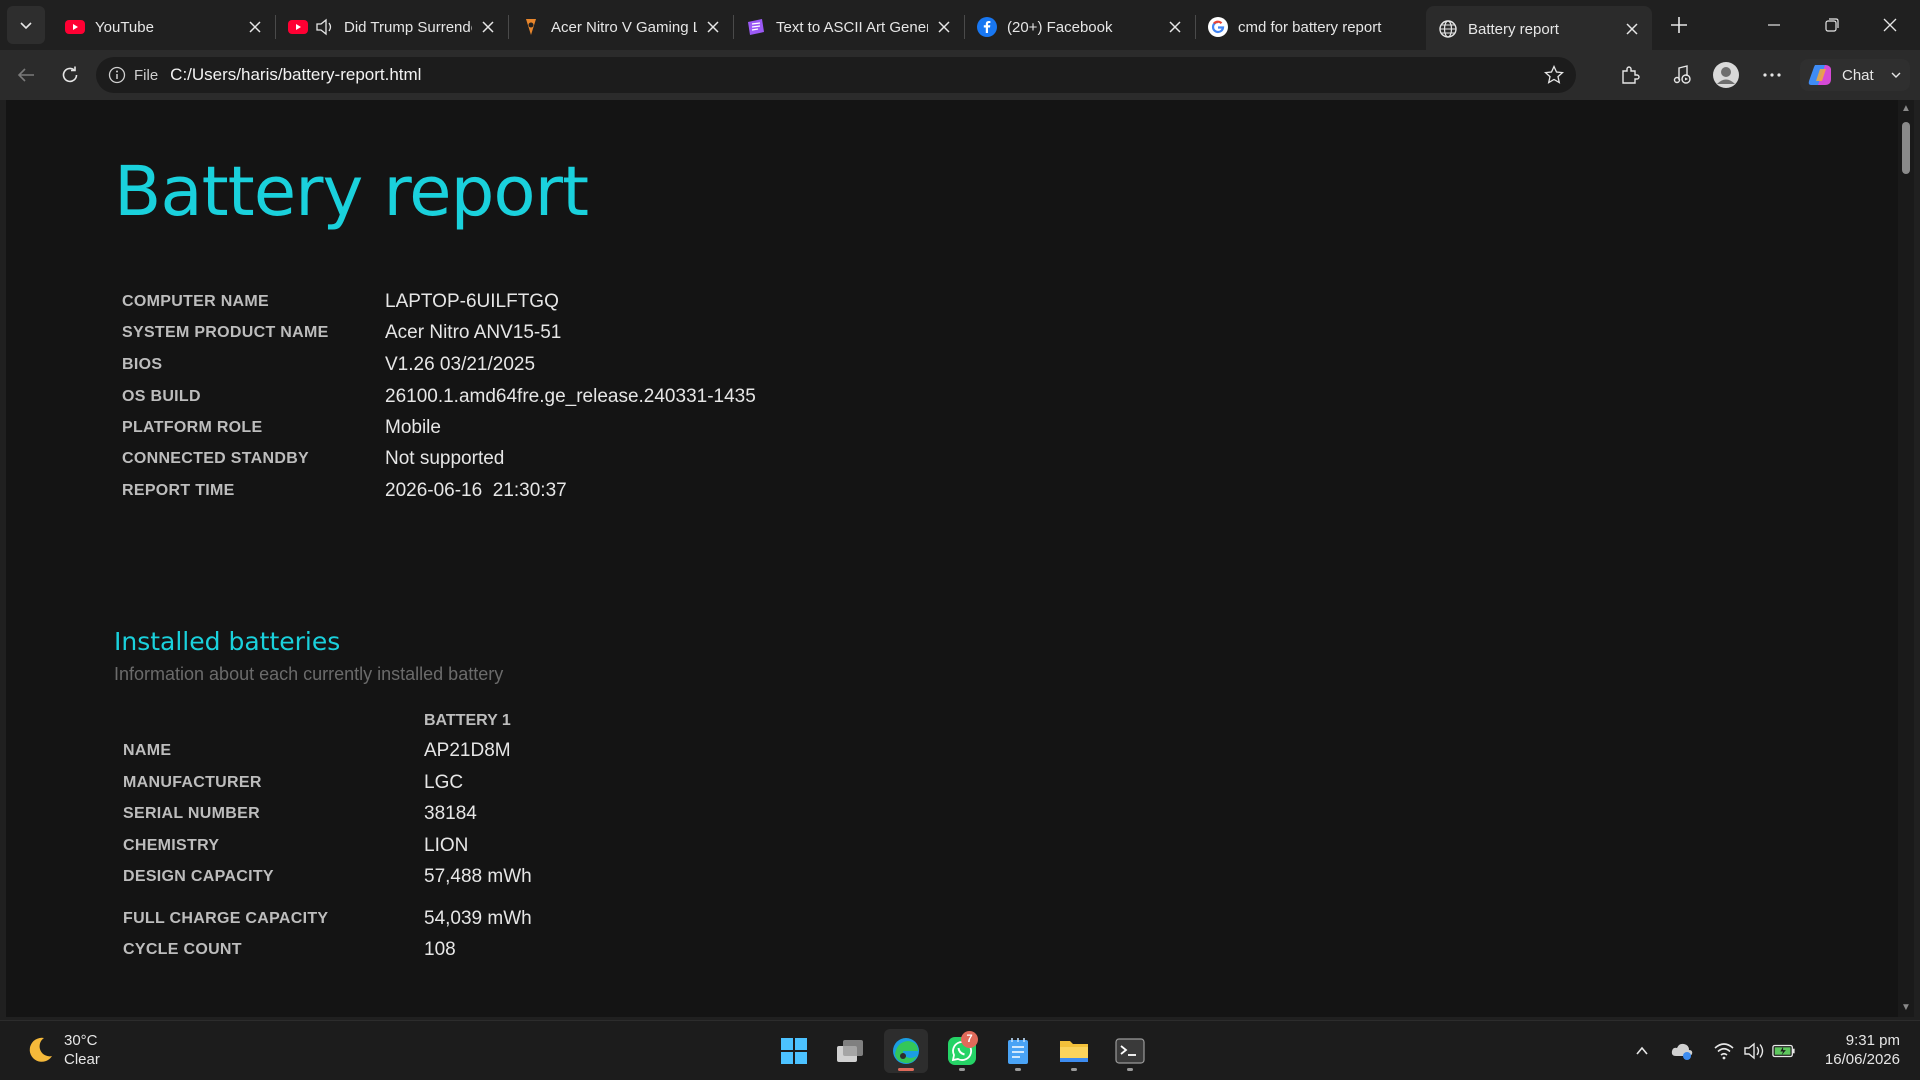 Image resolution: width=1920 pixels, height=1080 pixels. Describe the element at coordinates (624, 27) in the screenshot. I see `tab-title: Acer Nitro V Gaming Laptop` at that location.